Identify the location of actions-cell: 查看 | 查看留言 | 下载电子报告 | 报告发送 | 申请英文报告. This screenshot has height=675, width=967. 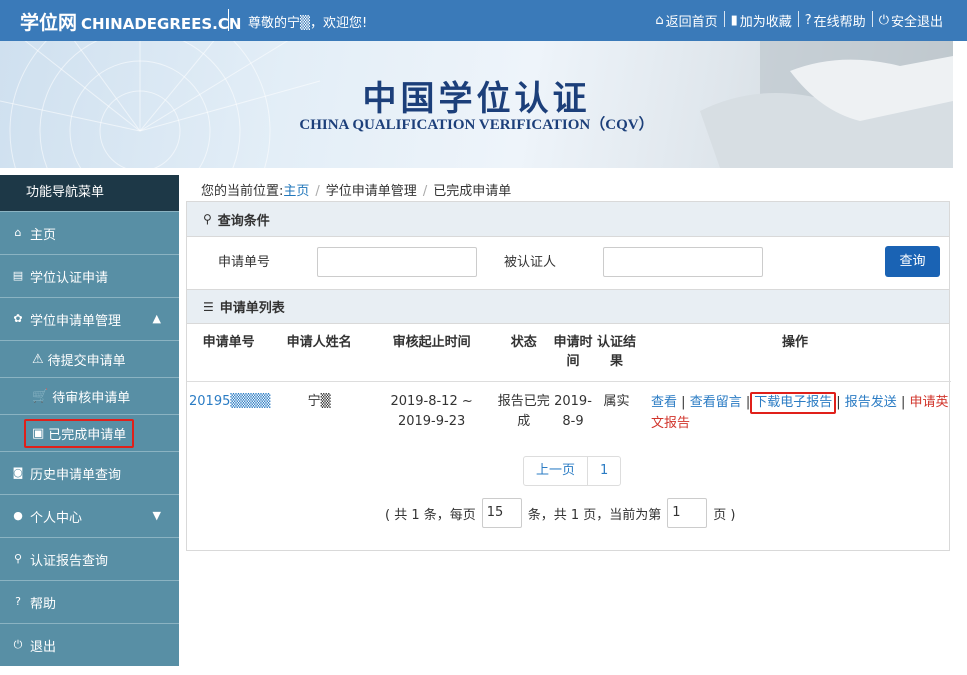
(795, 409).